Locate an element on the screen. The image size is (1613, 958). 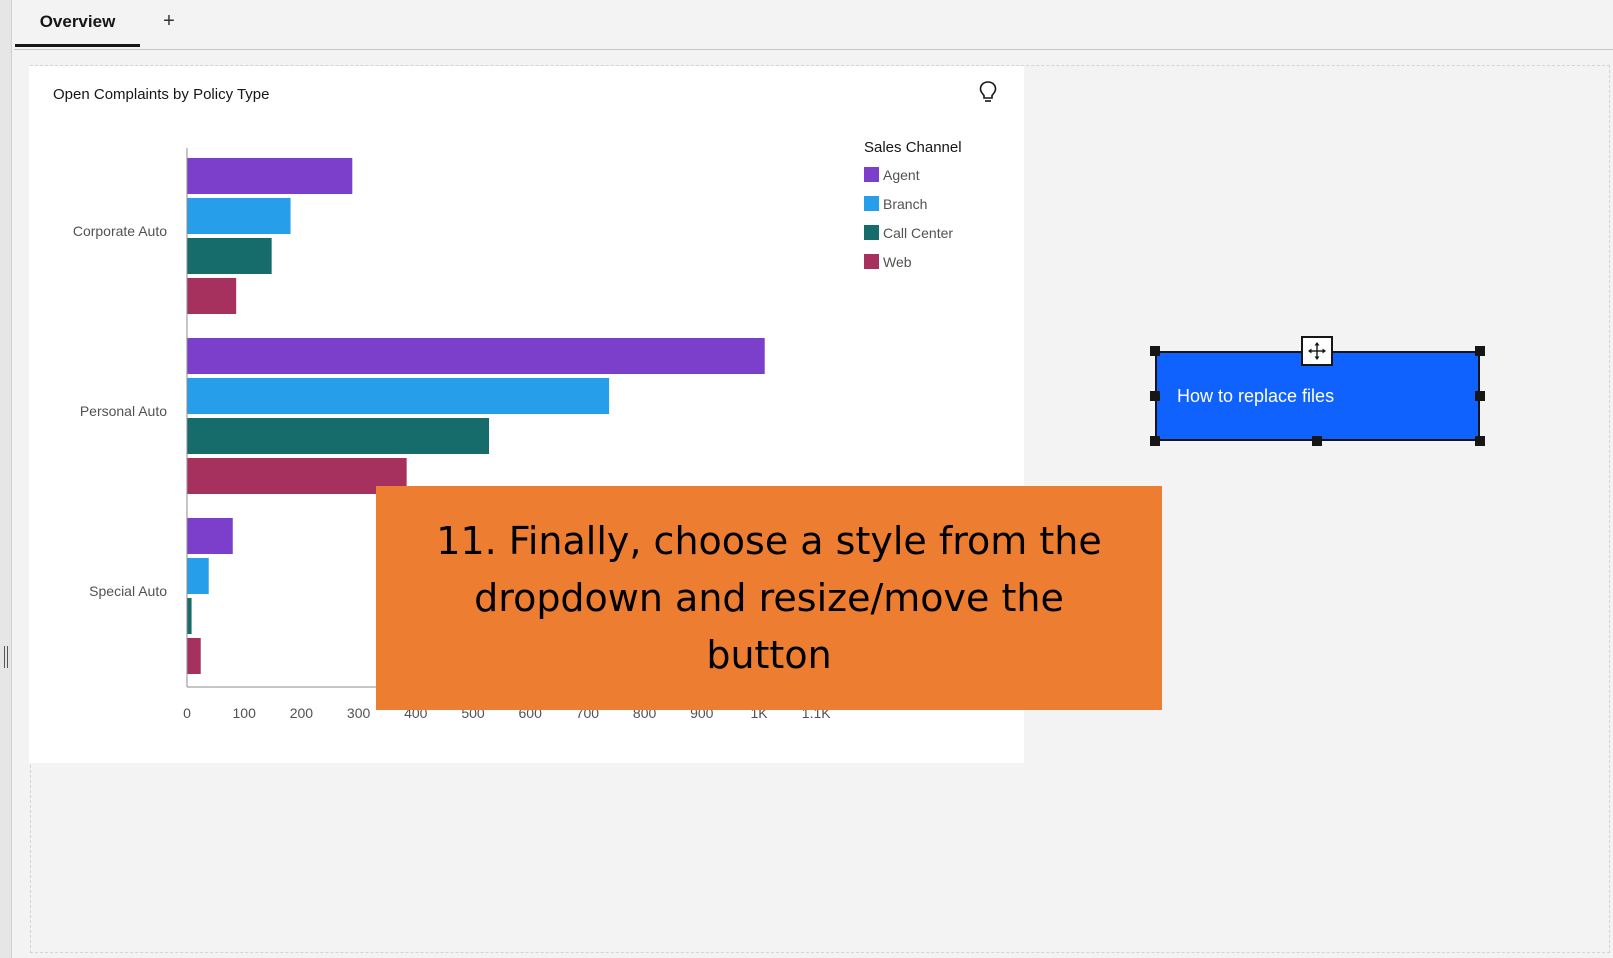
resize-handle-middle-left is located at coordinates (1155, 396).